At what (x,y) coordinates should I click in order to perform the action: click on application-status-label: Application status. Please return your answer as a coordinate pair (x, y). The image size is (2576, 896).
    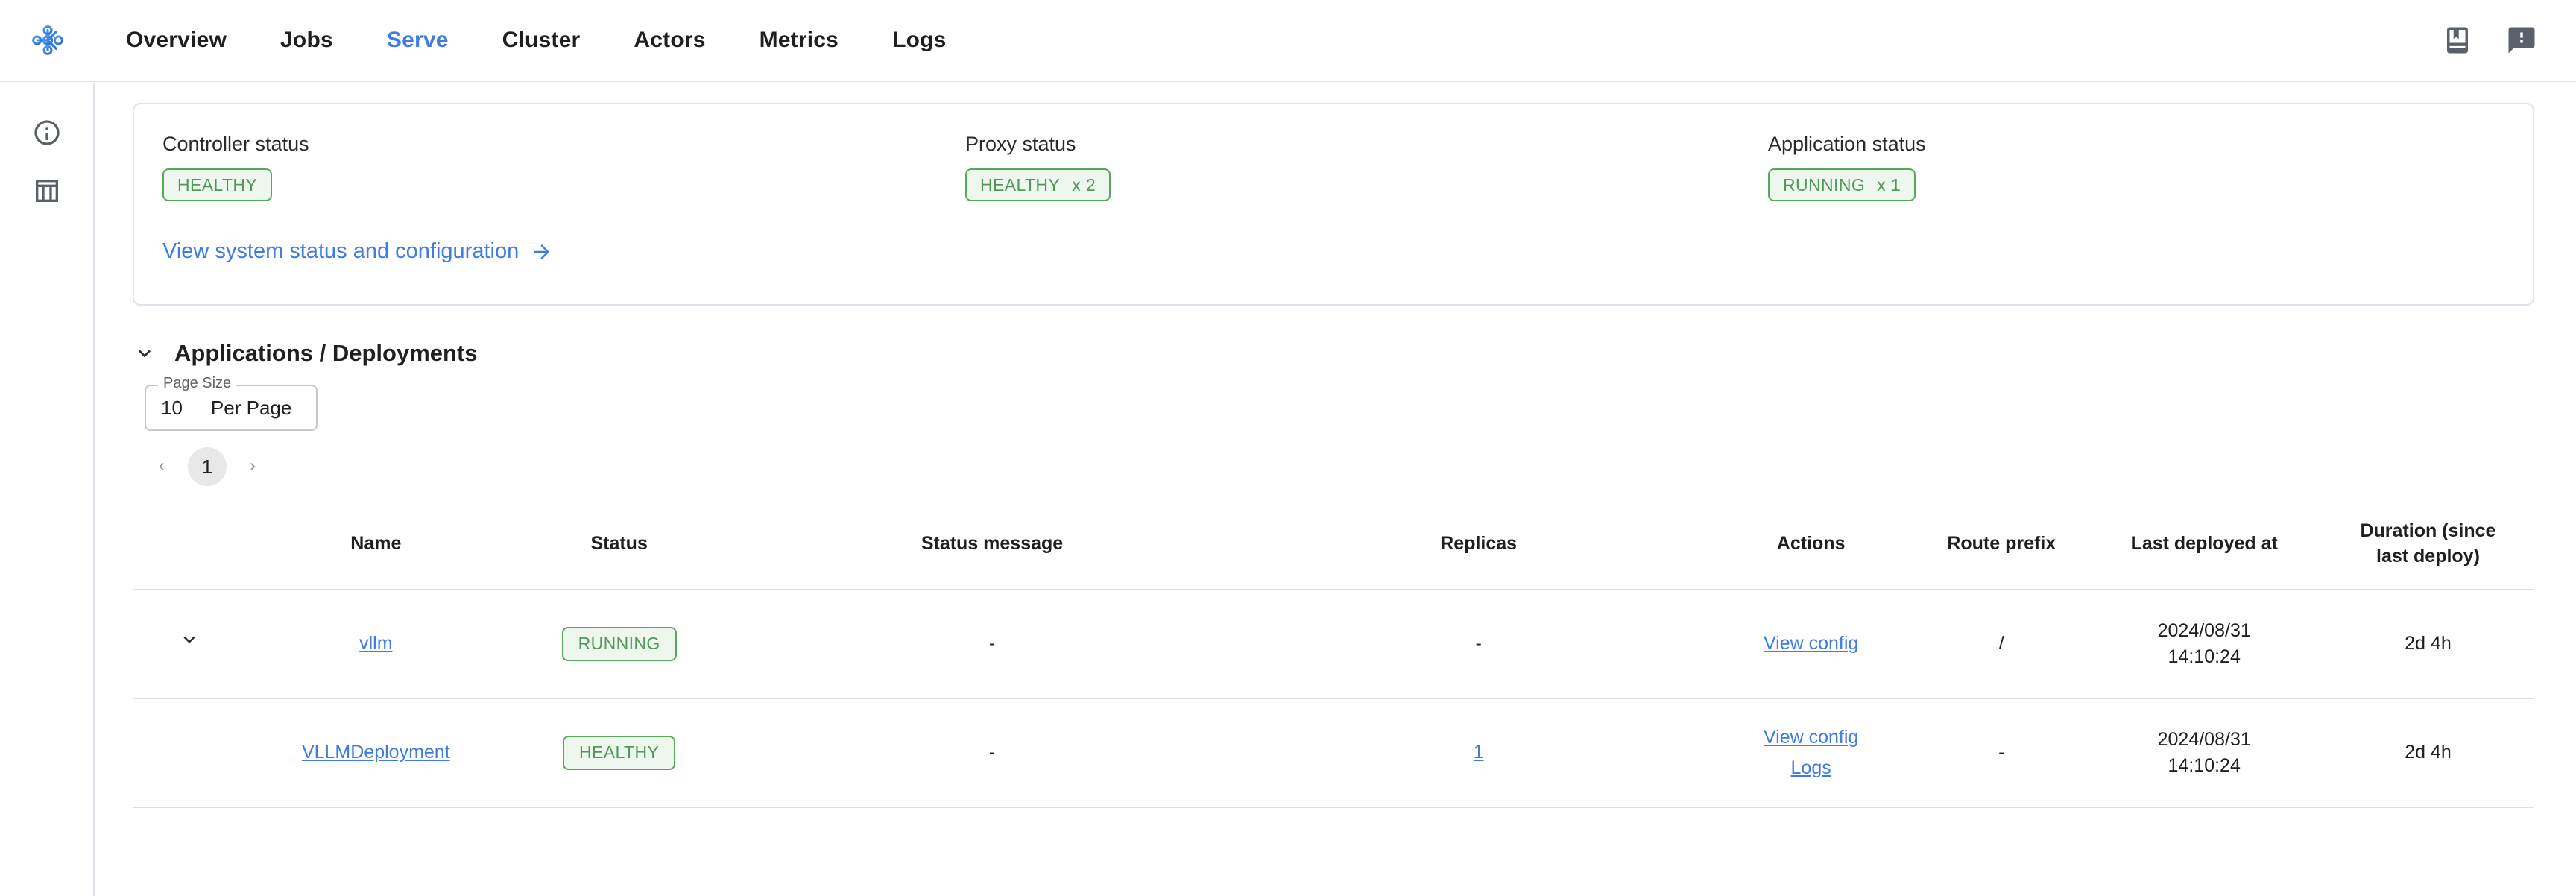
    Looking at the image, I should click on (1847, 144).